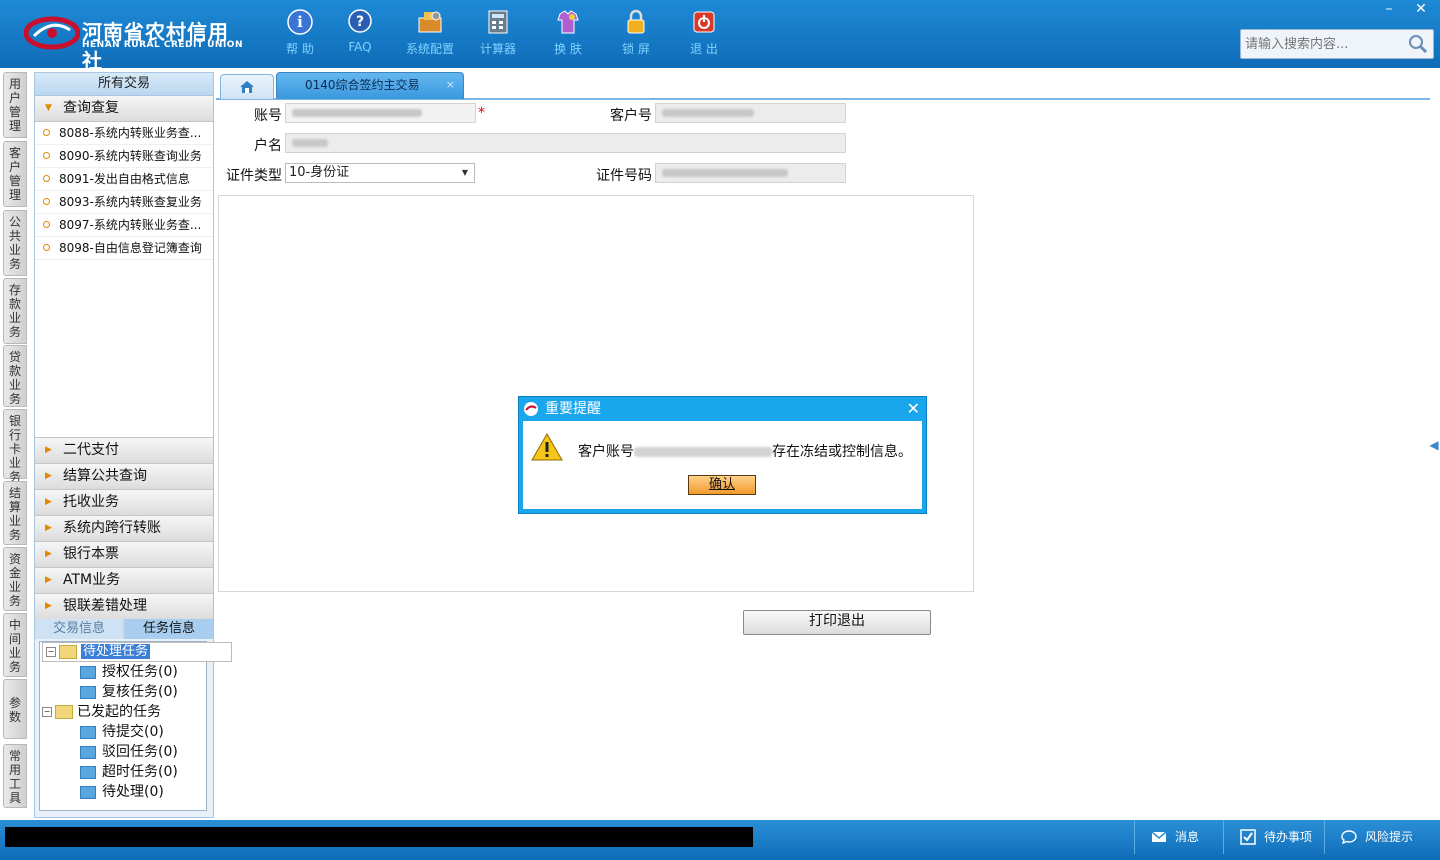 This screenshot has width=1440, height=860. Describe the element at coordinates (124, 179) in the screenshot. I see `list-item: 8091-发出自由格式信息` at that location.